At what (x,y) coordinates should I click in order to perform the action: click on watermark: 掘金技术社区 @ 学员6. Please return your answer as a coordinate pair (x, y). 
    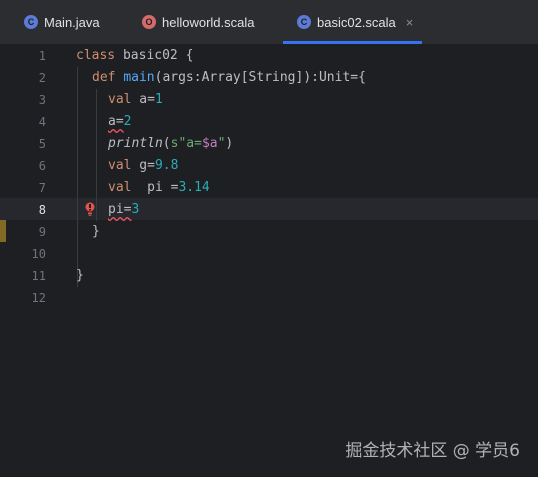
    Looking at the image, I should click on (432, 451).